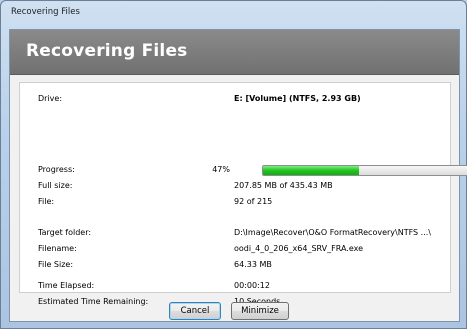 The height and width of the screenshot is (329, 467). I want to click on drive-value: E: [Volume] (NTFS, 2.93 GB), so click(297, 98).